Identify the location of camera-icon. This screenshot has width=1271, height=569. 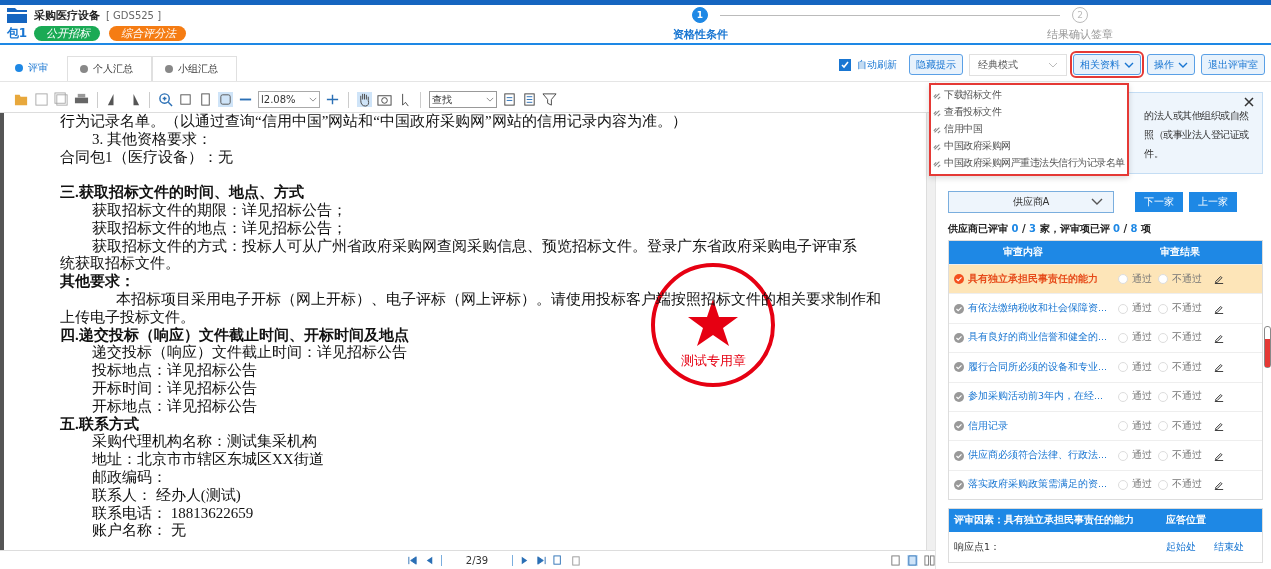
(384, 99).